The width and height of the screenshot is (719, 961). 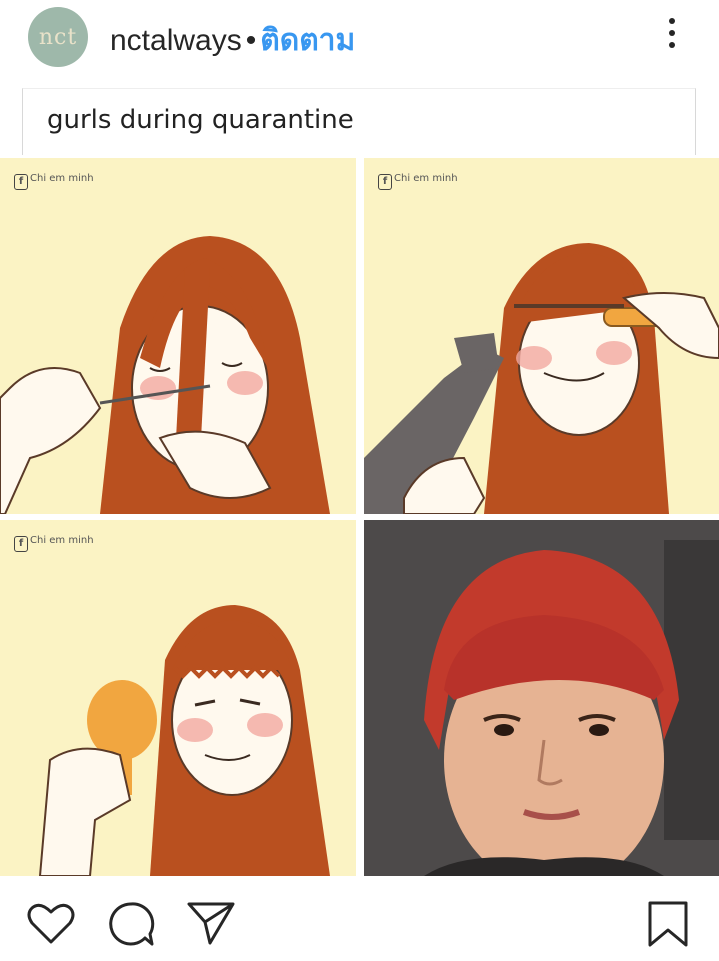 What do you see at coordinates (131, 924) in the screenshot?
I see `comment-icon` at bounding box center [131, 924].